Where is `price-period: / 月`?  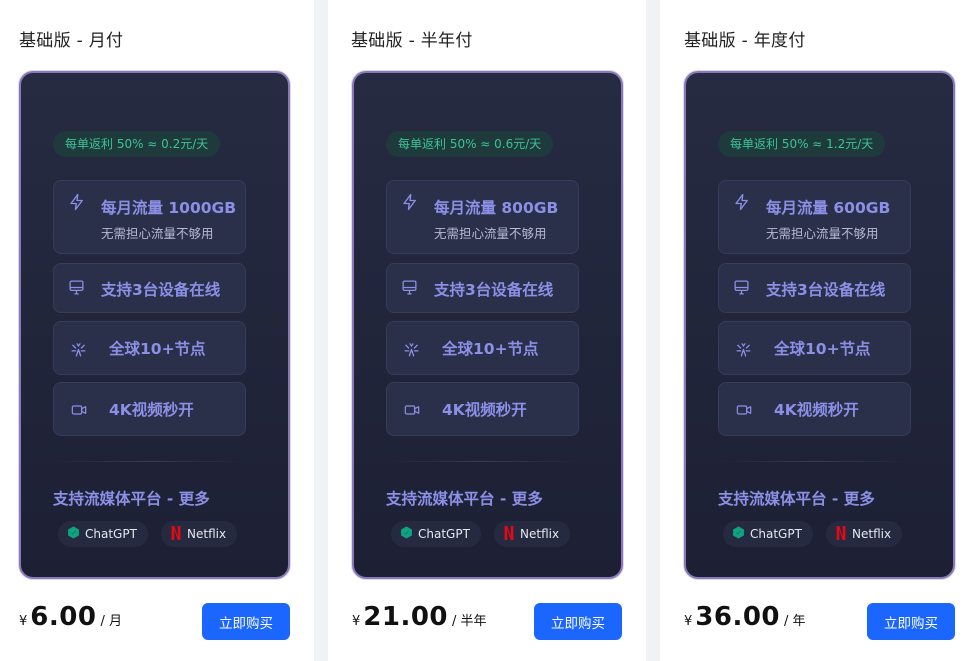 price-period: / 月 is located at coordinates (111, 621).